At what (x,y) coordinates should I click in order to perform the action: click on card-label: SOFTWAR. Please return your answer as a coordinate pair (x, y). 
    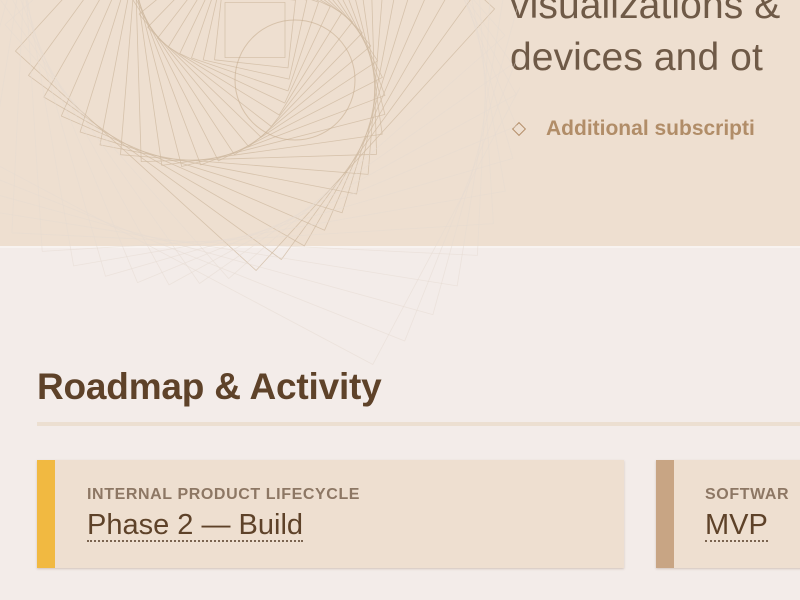
    Looking at the image, I should click on (747, 494).